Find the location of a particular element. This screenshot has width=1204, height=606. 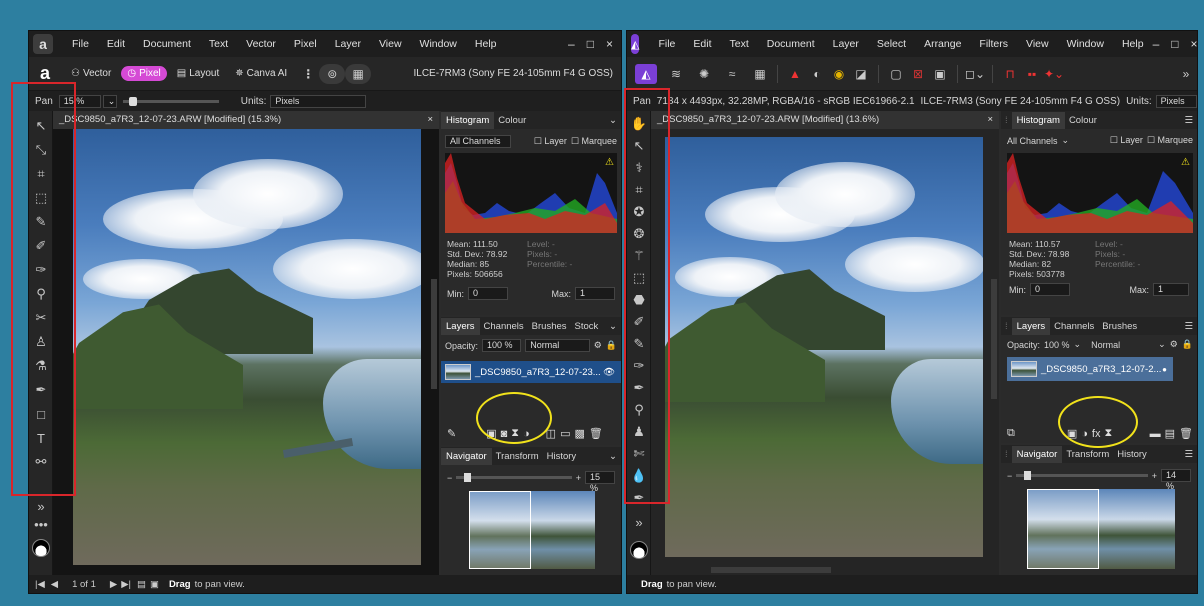

tab-colour: Colour is located at coordinates (512, 120).